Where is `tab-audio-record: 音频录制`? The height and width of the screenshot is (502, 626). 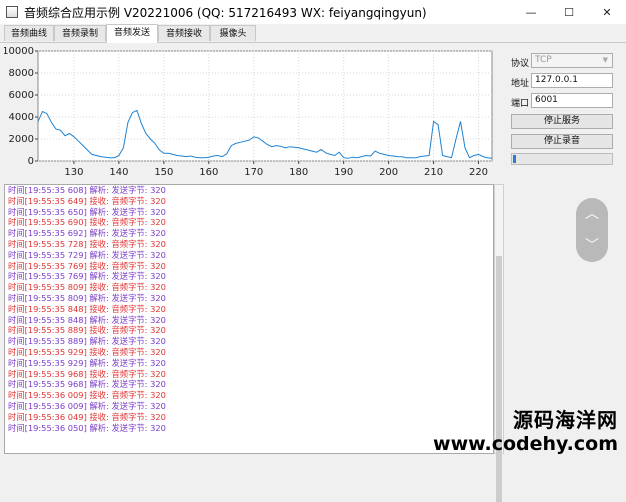
tab-audio-record: 音频录制 is located at coordinates (80, 33).